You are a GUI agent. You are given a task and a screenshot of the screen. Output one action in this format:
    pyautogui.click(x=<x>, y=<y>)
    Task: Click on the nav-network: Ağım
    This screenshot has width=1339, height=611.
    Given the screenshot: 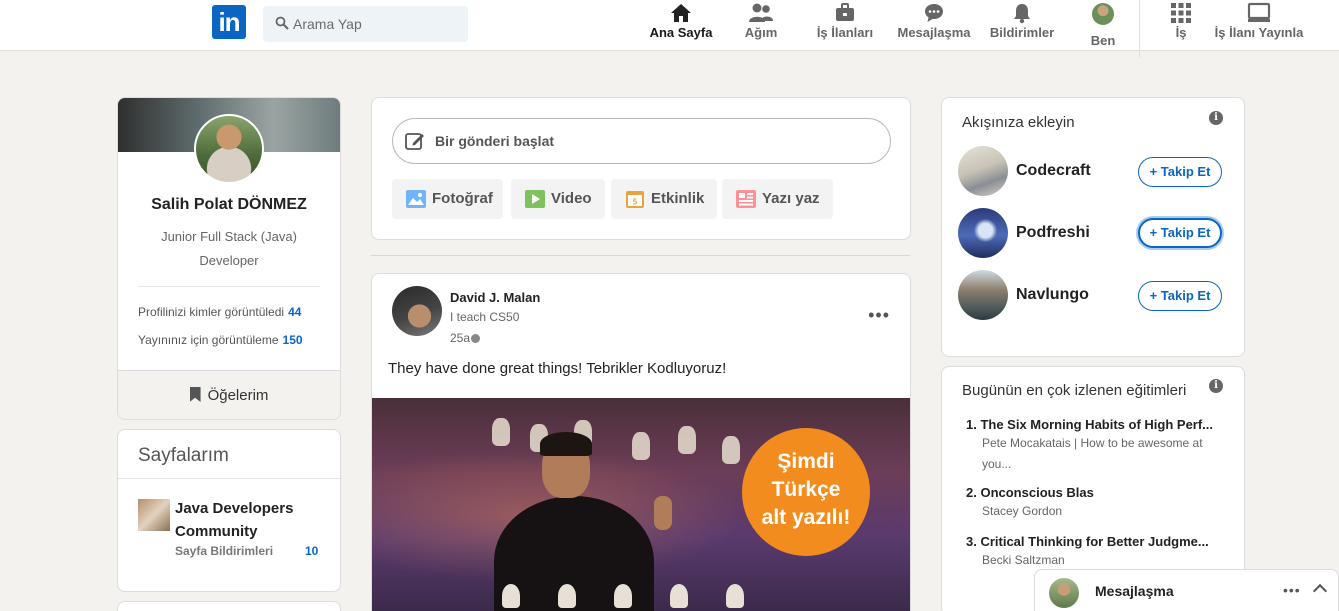 What is the action you would take?
    pyautogui.click(x=761, y=25)
    